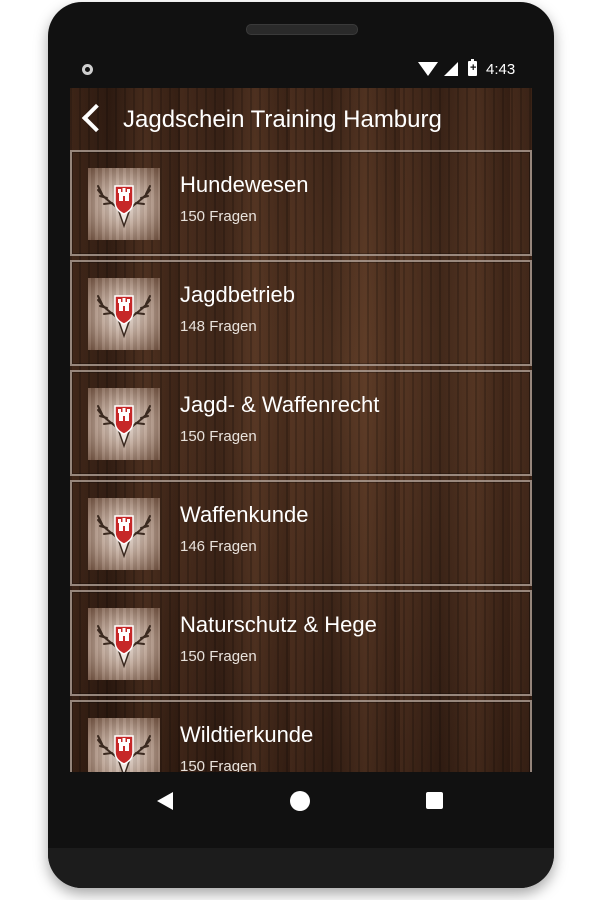 The height and width of the screenshot is (900, 599). Describe the element at coordinates (301, 423) in the screenshot. I see `list-item: Jagd- & Waffenrecht 150 Fragen` at that location.